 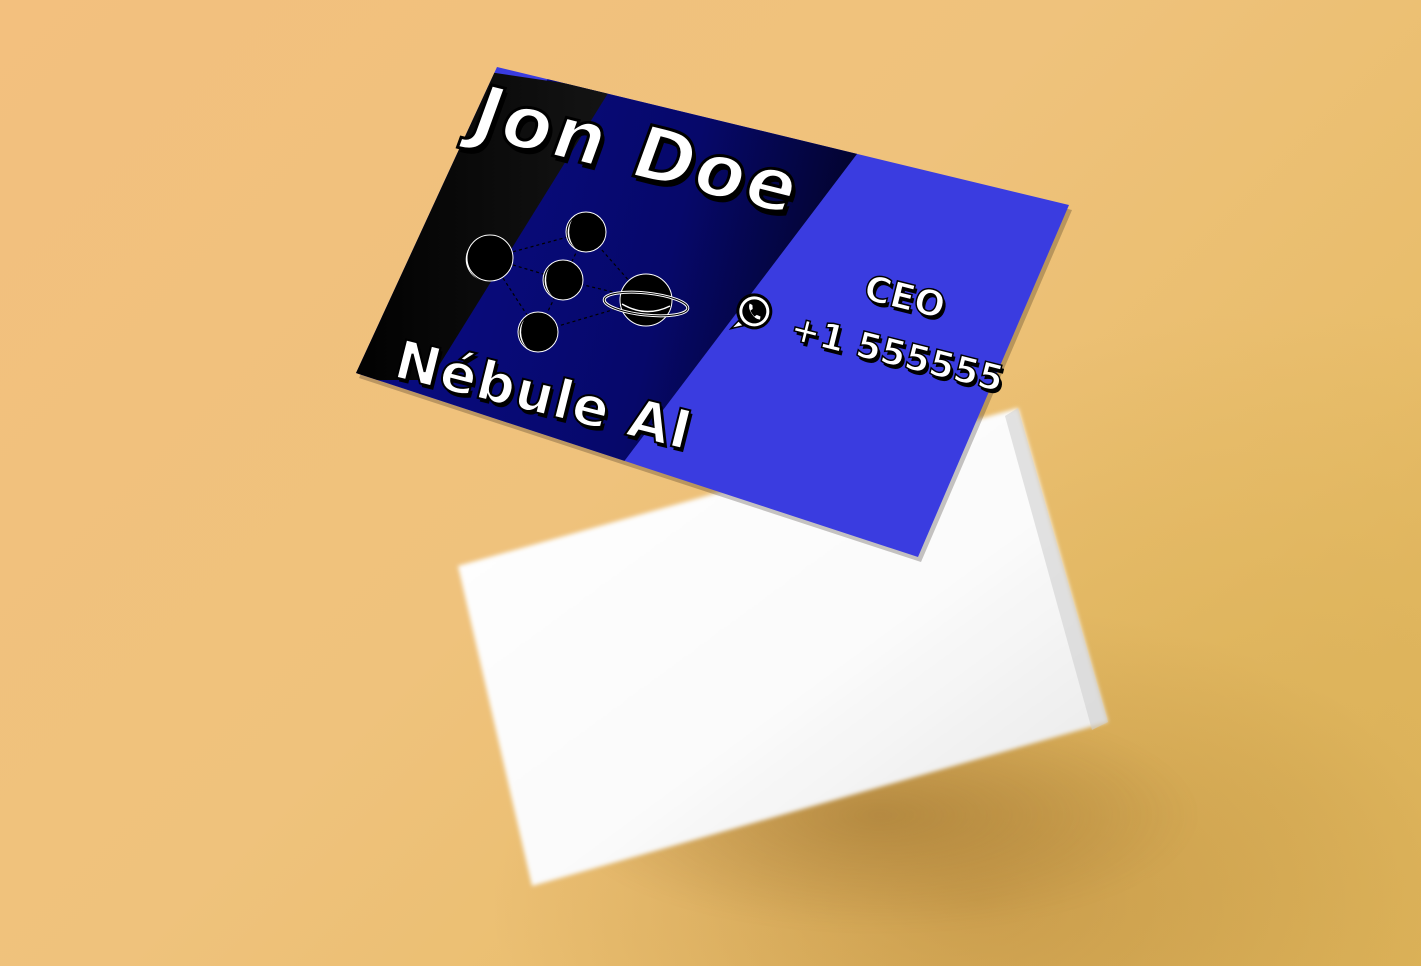 I want to click on whatsapp-icon, so click(x=750, y=311).